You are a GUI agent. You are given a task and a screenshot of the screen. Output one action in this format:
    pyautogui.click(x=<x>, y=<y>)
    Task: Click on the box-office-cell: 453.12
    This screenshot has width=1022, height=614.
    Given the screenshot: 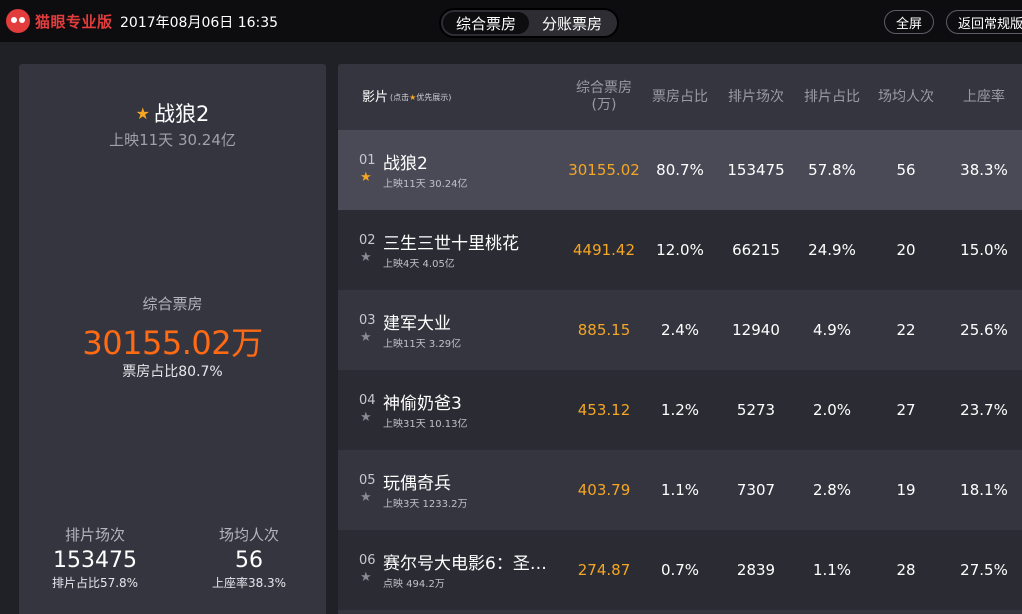 What is the action you would take?
    pyautogui.click(x=604, y=410)
    